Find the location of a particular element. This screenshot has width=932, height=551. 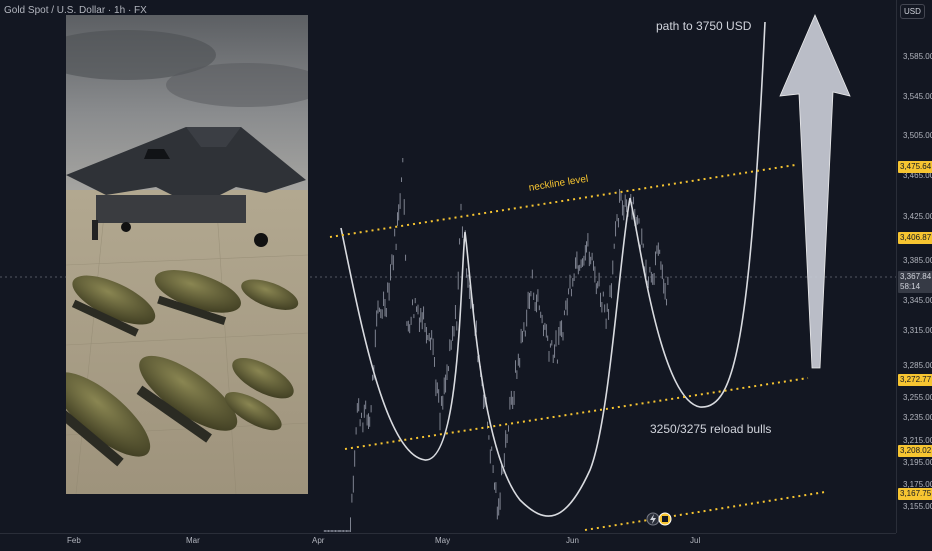

y-tick: 3,585.00 is located at coordinates (917, 56).